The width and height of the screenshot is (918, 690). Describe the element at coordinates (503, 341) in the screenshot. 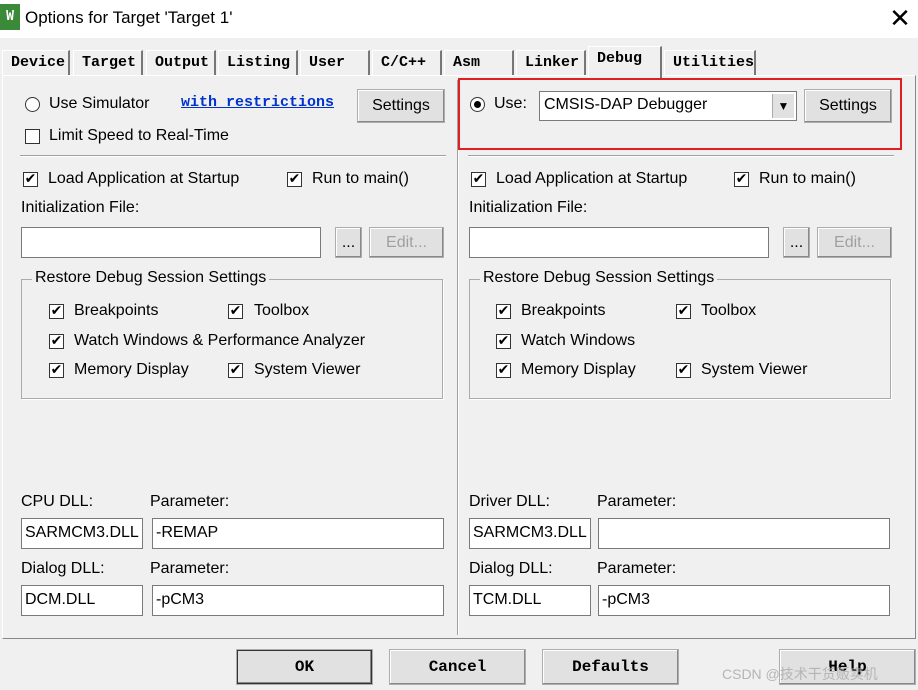

I see `right-watch-checkbox: ✔` at that location.